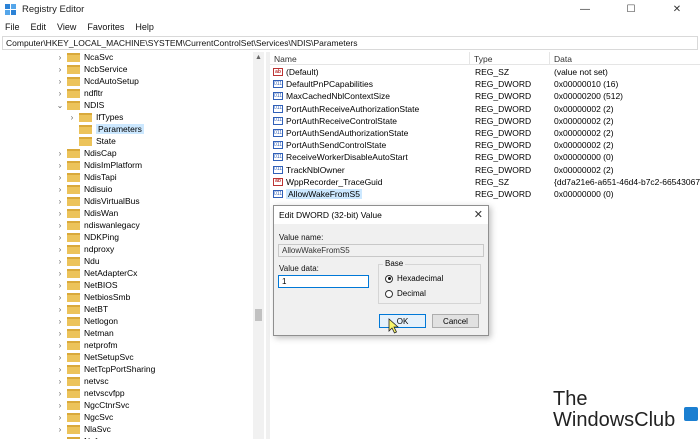  Describe the element at coordinates (402, 321) in the screenshot. I see `ok-button: OK` at that location.